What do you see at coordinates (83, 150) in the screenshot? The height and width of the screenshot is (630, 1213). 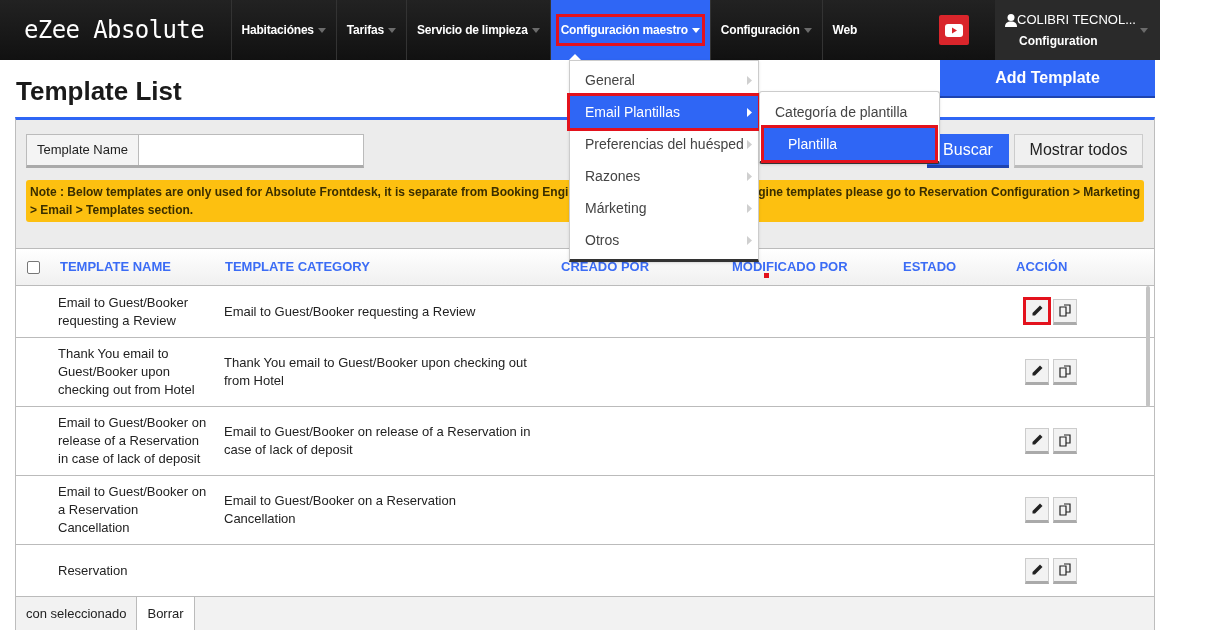 I see `field-label: Template Name` at bounding box center [83, 150].